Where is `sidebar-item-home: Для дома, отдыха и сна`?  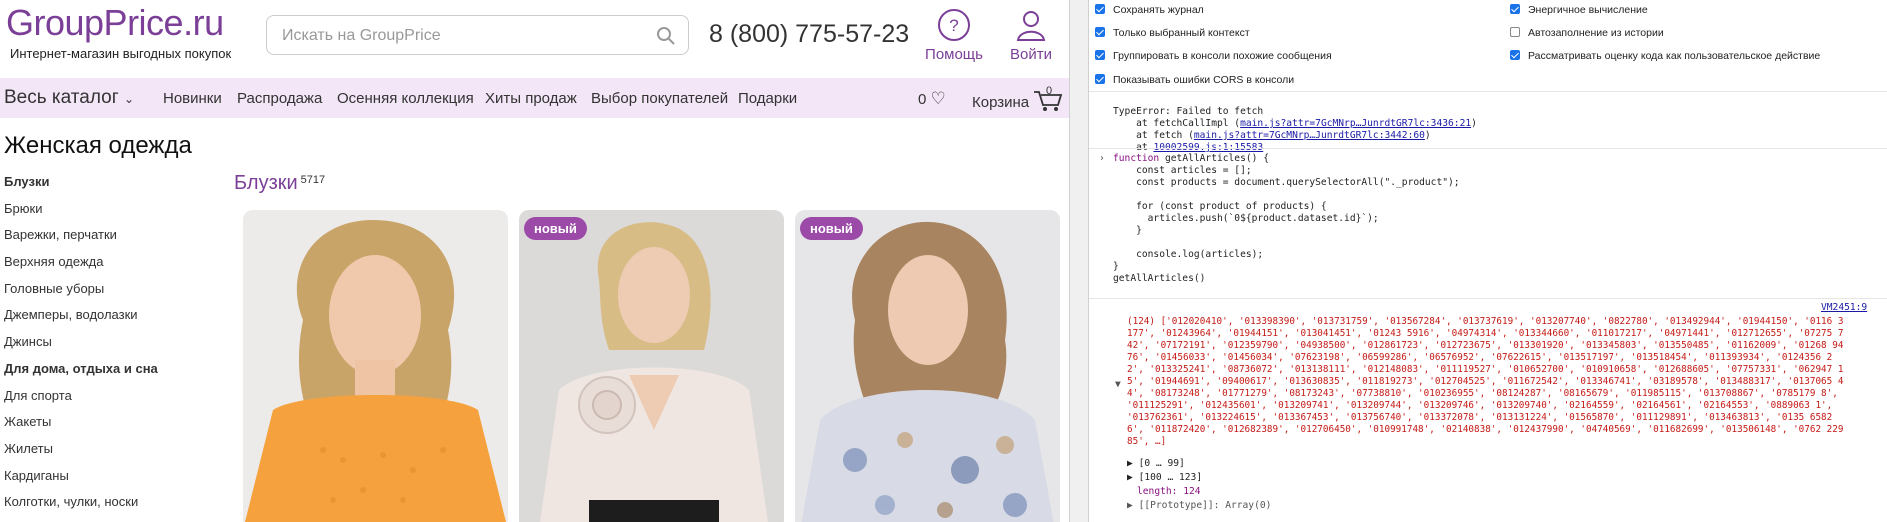
sidebar-item-home: Для дома, отдыха и сна is located at coordinates (114, 373).